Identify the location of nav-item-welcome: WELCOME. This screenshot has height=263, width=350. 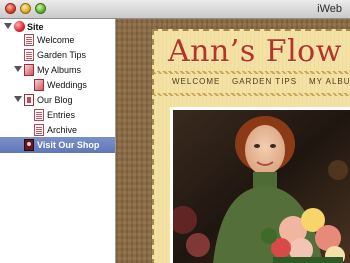
(196, 81).